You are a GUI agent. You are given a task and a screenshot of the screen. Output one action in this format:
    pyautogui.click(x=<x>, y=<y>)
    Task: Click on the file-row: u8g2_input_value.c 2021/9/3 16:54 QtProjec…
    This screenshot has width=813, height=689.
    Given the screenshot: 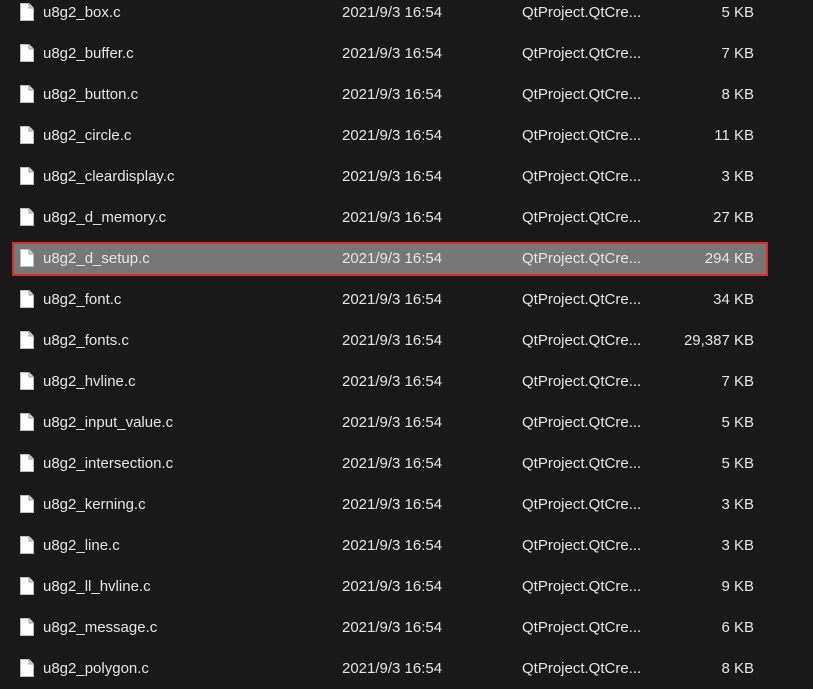 What is the action you would take?
    pyautogui.click(x=390, y=423)
    